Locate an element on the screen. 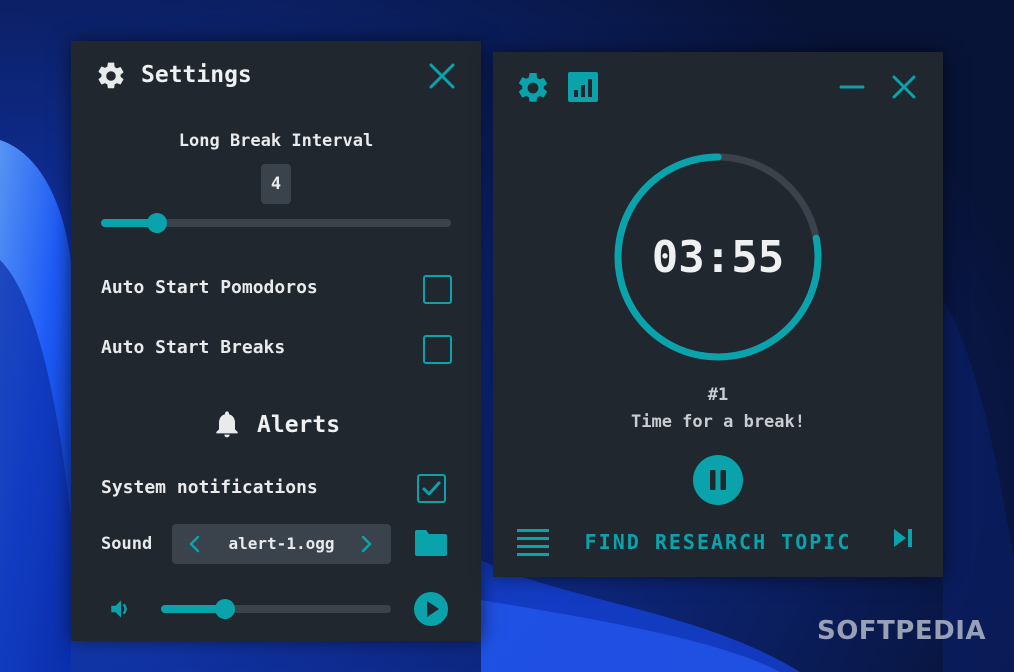 The width and height of the screenshot is (1014, 672). auto-start-breaks-label: Auto Start Breaks is located at coordinates (193, 347).